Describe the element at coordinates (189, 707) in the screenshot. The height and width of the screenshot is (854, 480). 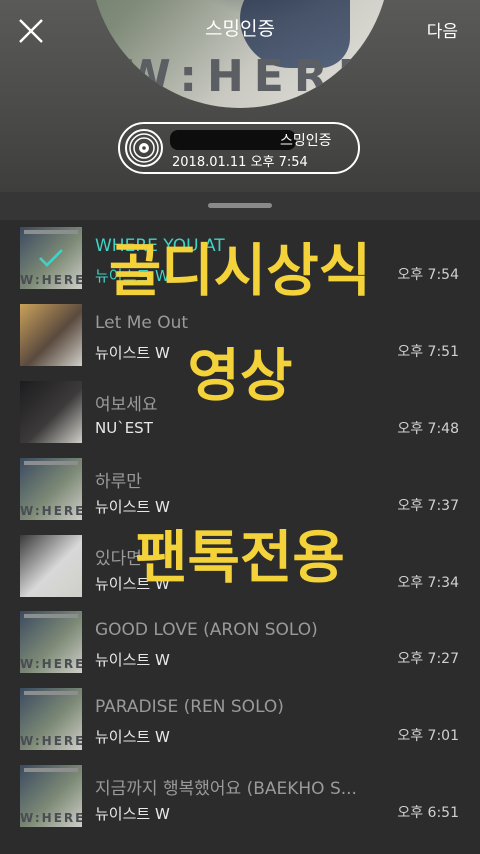
I see `track-title: PARADISE (REN SOLO)` at that location.